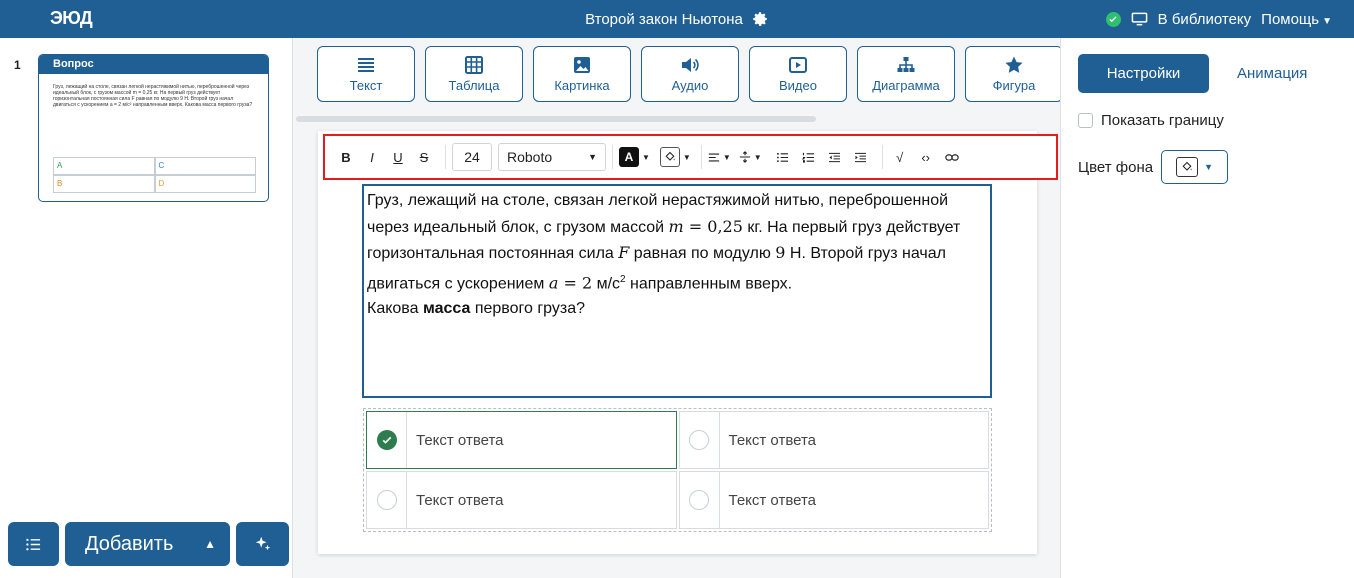 The image size is (1354, 578). I want to click on monitor-icon, so click(1139, 19).